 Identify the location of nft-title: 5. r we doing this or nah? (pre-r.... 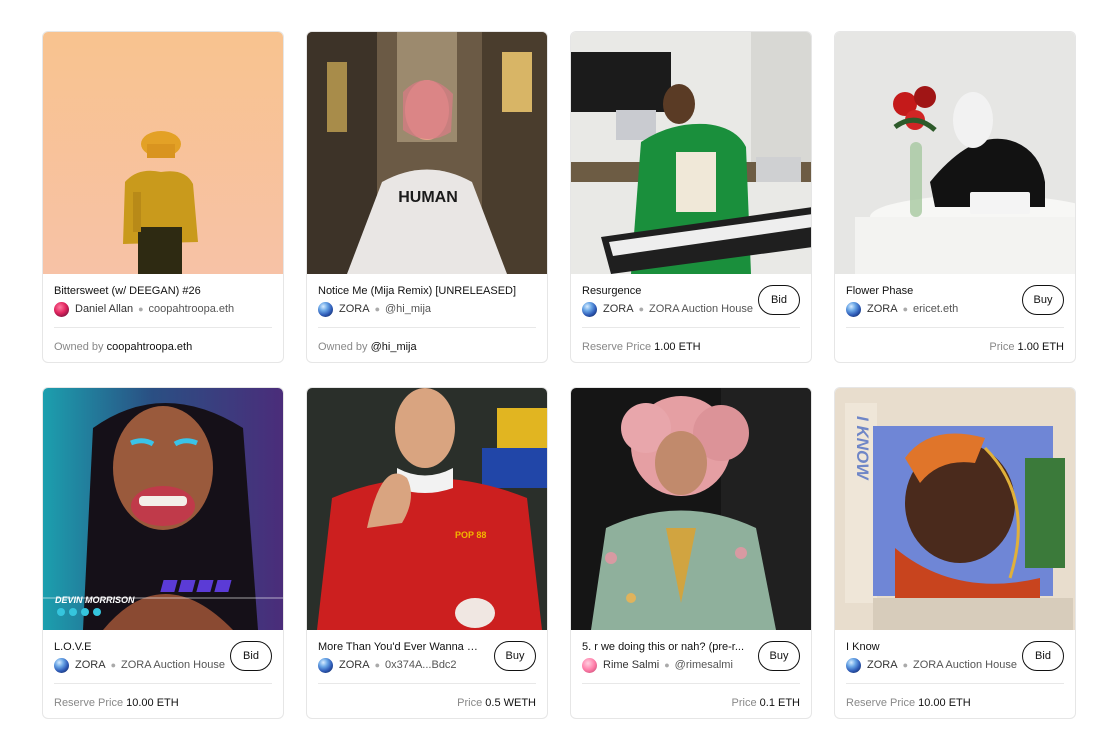
(664, 647).